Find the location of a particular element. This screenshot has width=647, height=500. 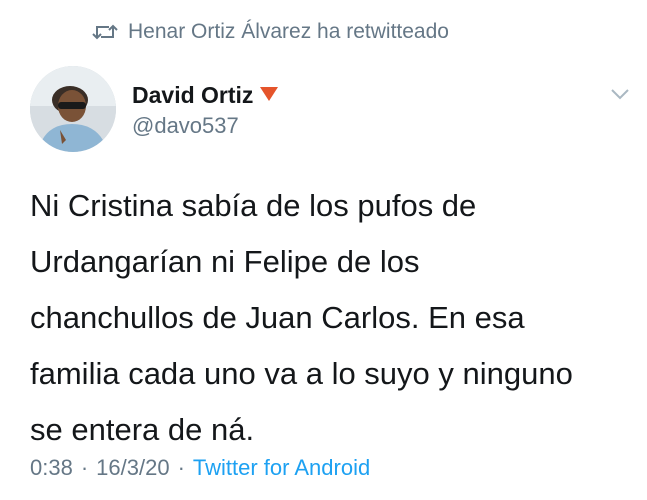

tweet-time: 0:38 is located at coordinates (51, 468).